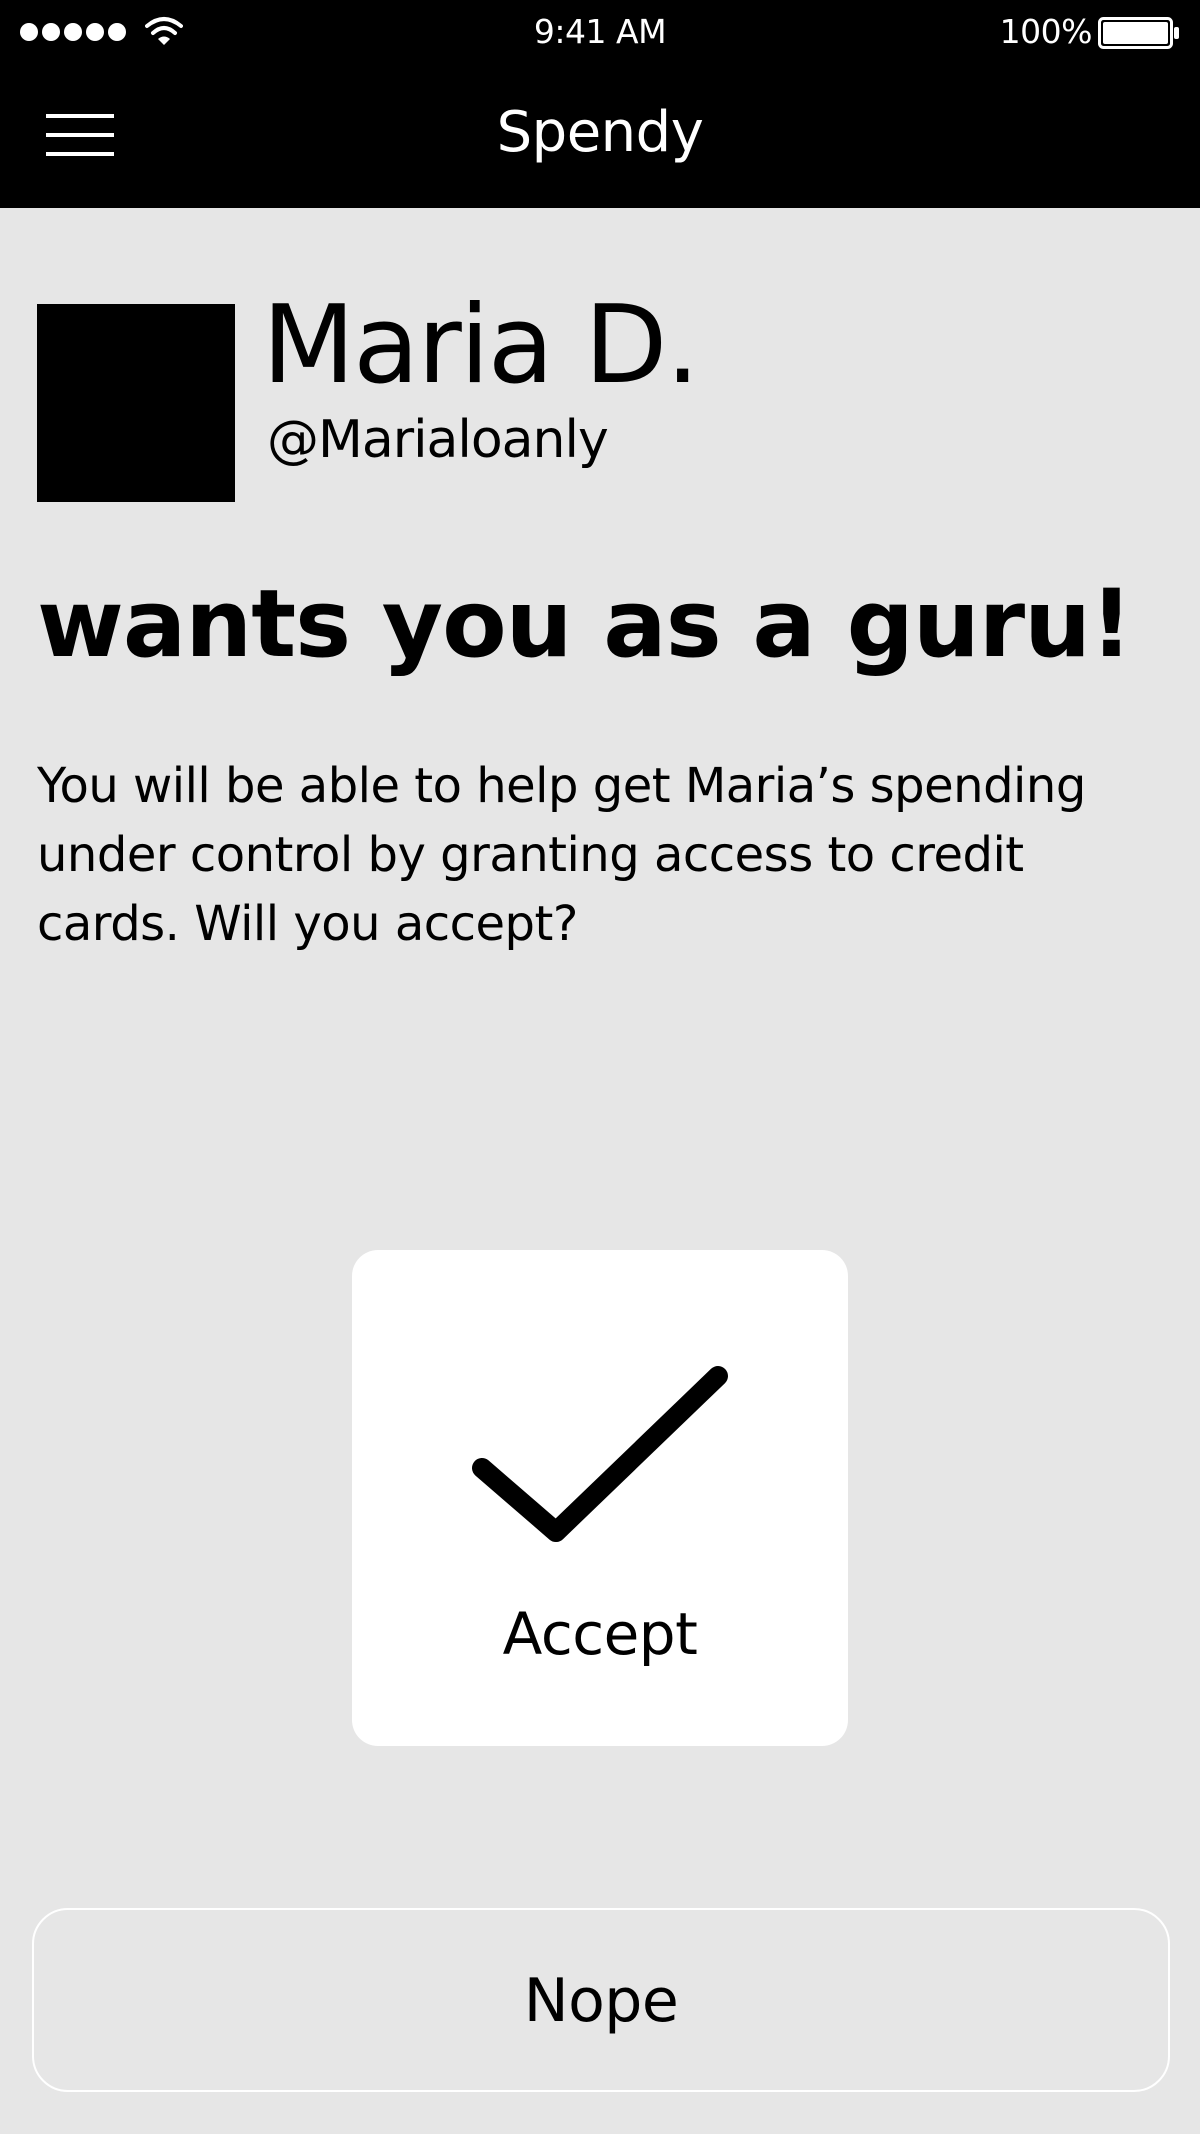 This screenshot has width=1200, height=2134. I want to click on status-bar: 9:41 AM 100%, so click(600, 32).